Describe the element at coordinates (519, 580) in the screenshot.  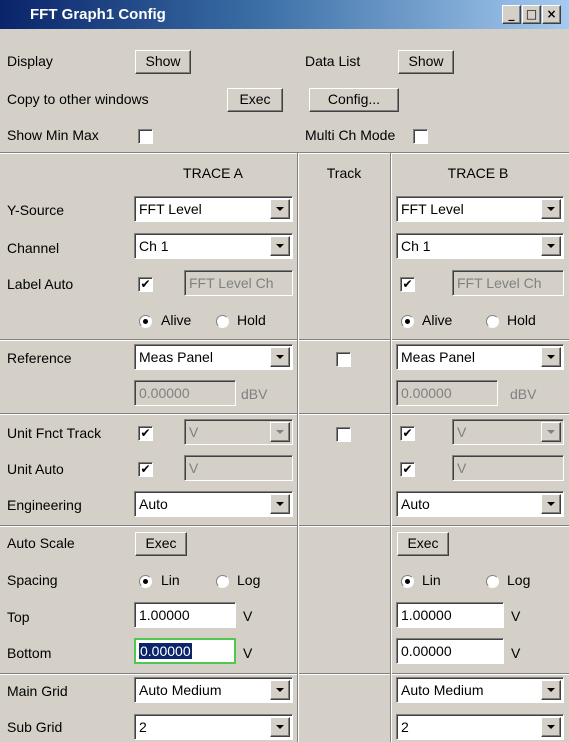
I see `trace-b-log-label: Log` at that location.